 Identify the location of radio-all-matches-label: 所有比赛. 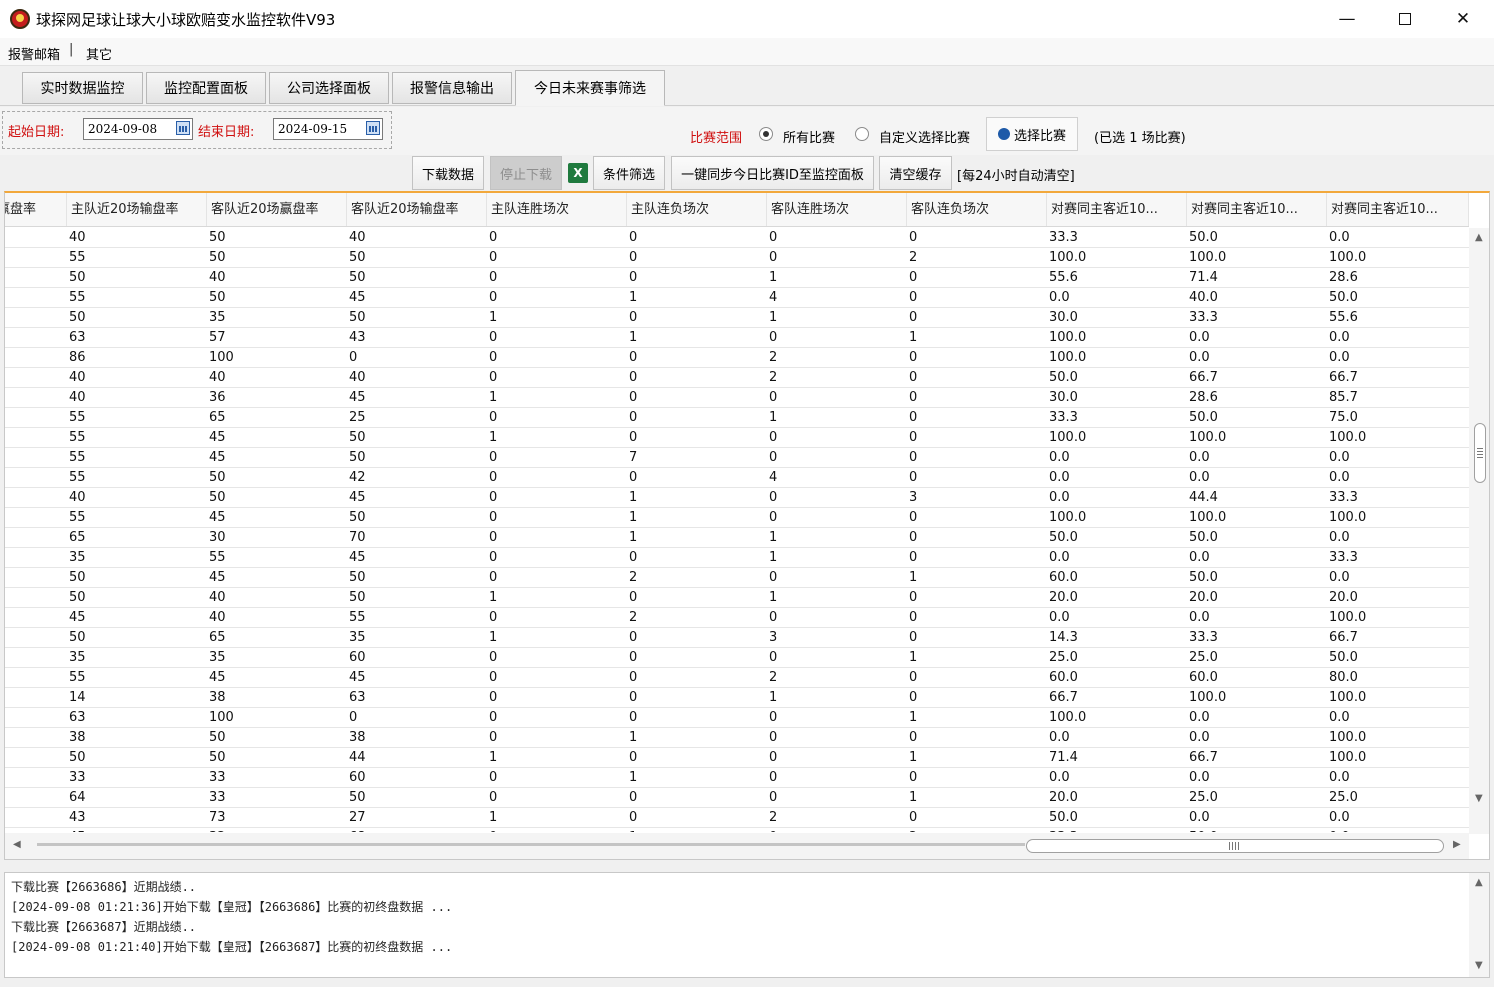
(809, 136).